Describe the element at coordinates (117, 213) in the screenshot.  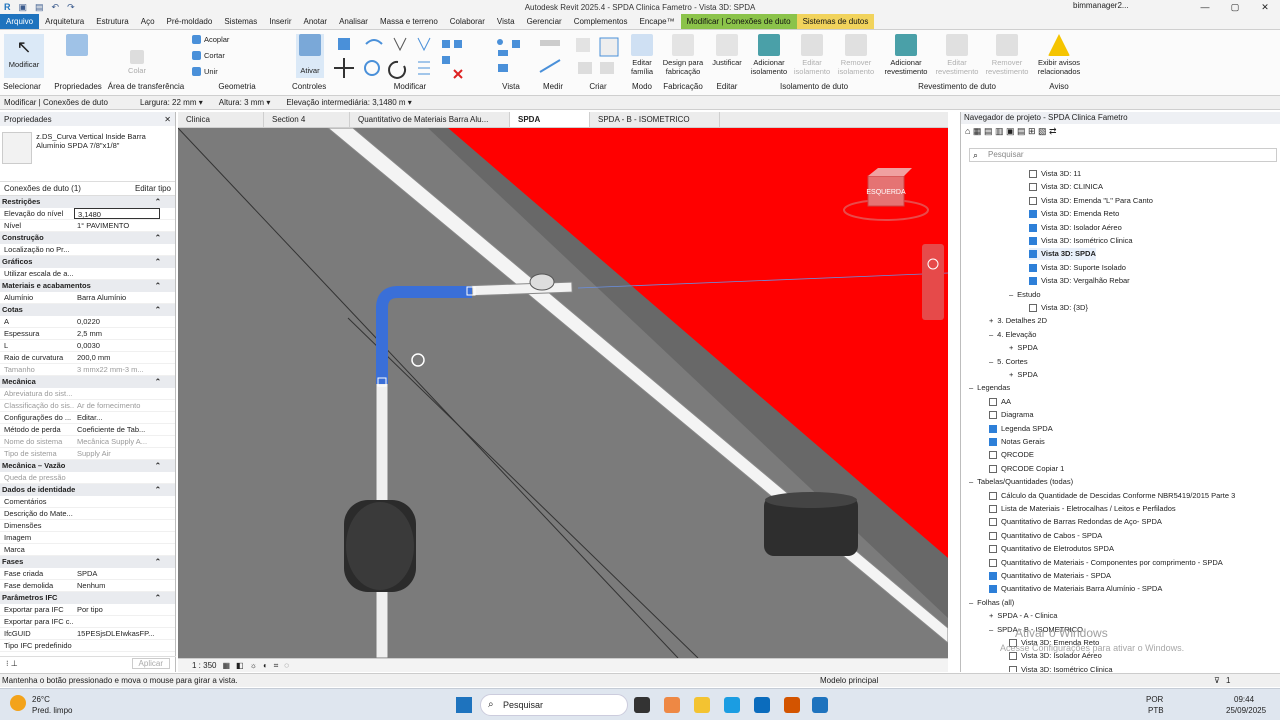
I see `property-value: 3,1480` at that location.